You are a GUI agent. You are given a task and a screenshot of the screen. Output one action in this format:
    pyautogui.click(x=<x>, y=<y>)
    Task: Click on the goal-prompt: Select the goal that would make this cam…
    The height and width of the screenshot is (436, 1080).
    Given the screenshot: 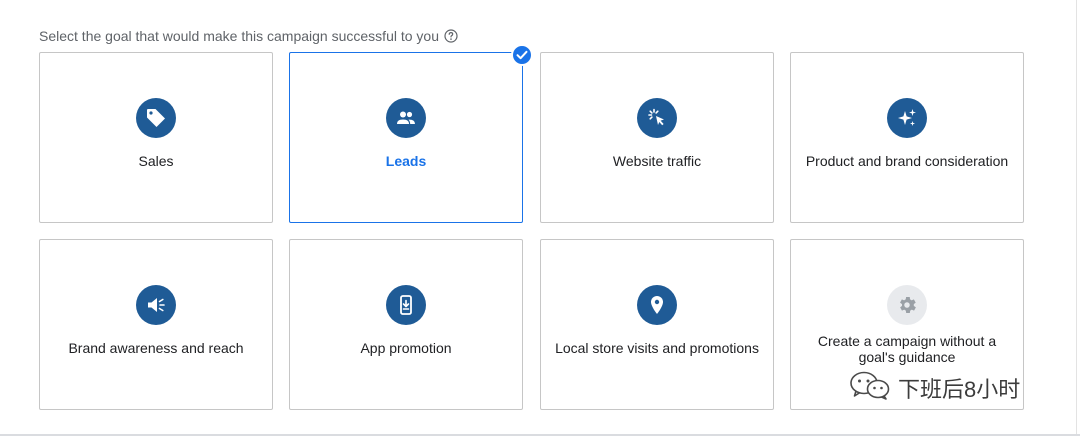 What is the action you would take?
    pyautogui.click(x=248, y=36)
    